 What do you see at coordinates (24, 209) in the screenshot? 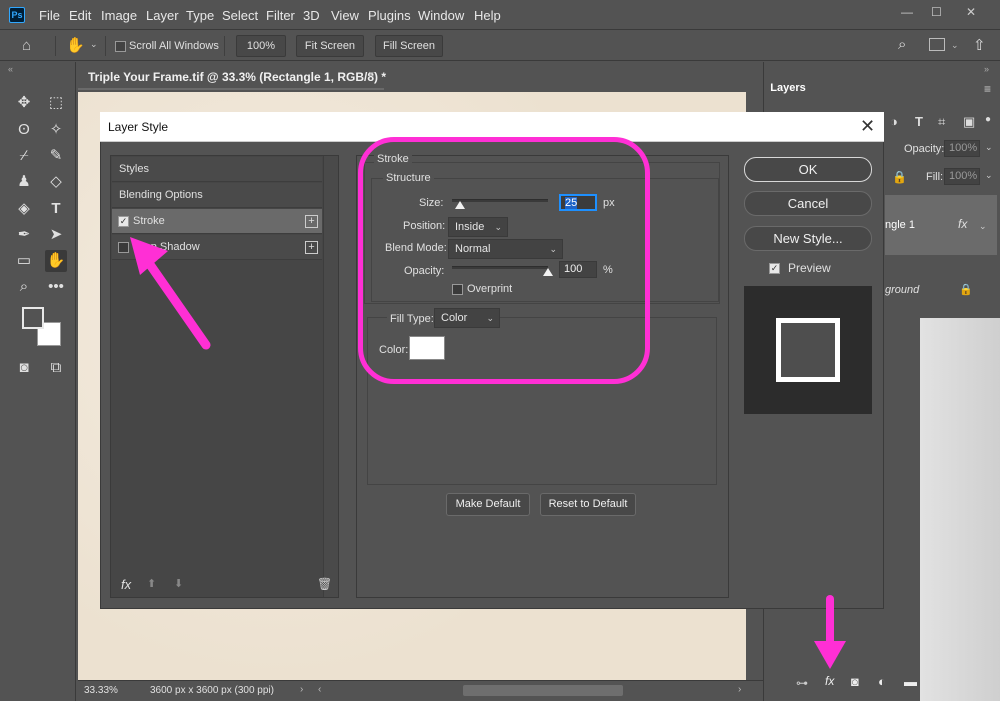
I see `paint-bucket-icon: ◈` at bounding box center [24, 209].